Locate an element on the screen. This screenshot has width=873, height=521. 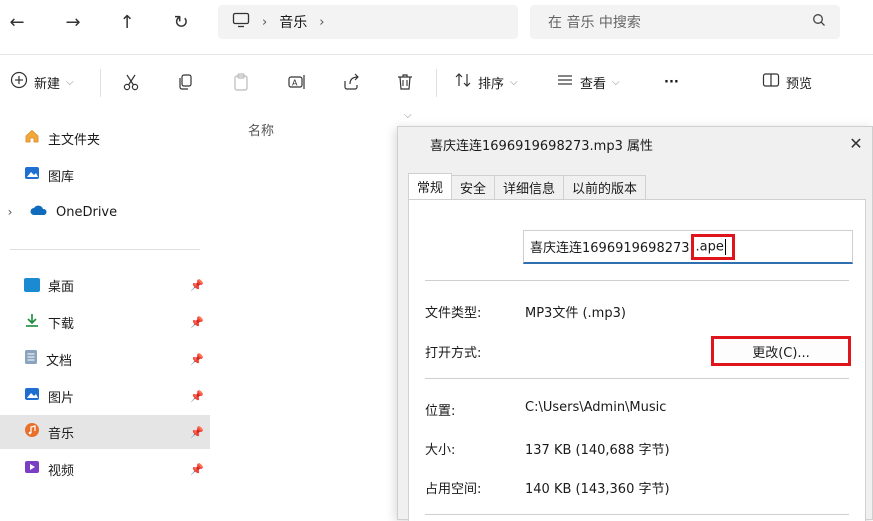
size-value: 137 KB (140,688 字节) is located at coordinates (597, 450).